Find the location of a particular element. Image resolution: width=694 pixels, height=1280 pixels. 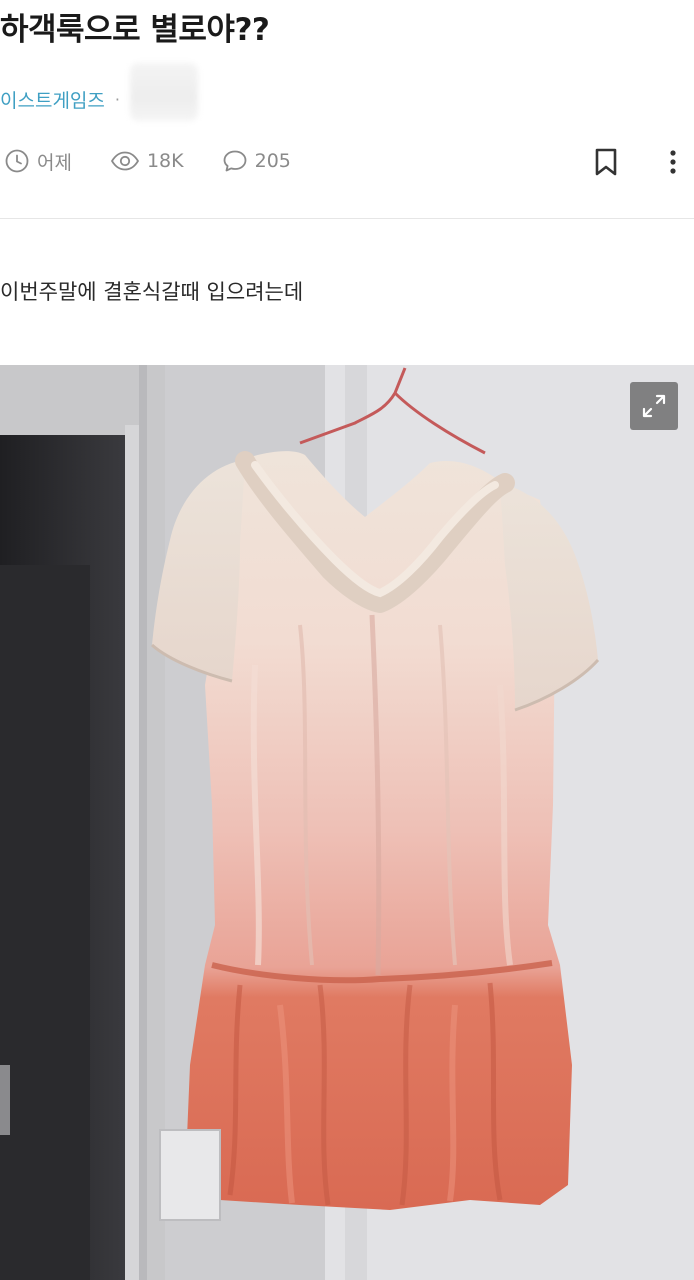

post-title: 하객룩으로 별로야?? is located at coordinates (135, 30).